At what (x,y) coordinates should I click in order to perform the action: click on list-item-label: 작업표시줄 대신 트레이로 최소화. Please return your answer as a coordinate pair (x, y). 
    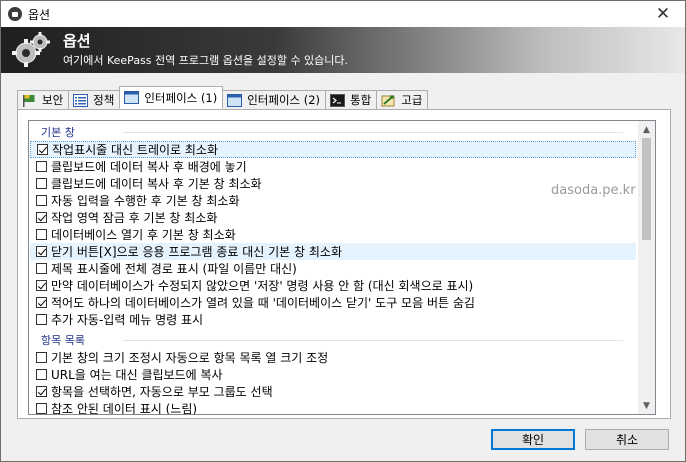
    Looking at the image, I should click on (135, 150).